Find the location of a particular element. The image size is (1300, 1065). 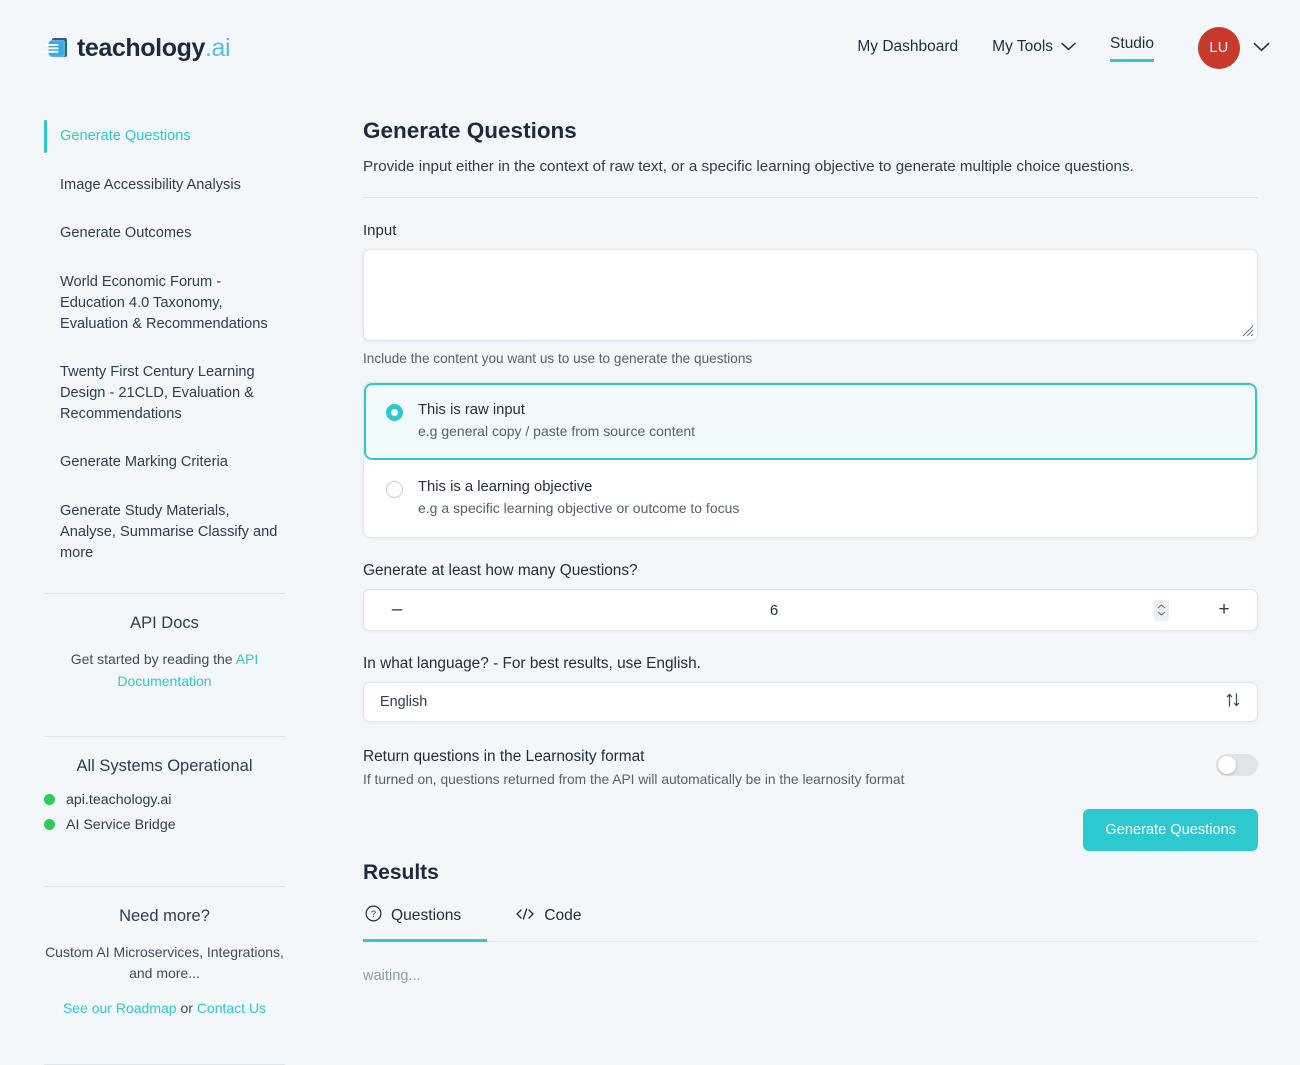

section-divider is located at coordinates (810, 197).